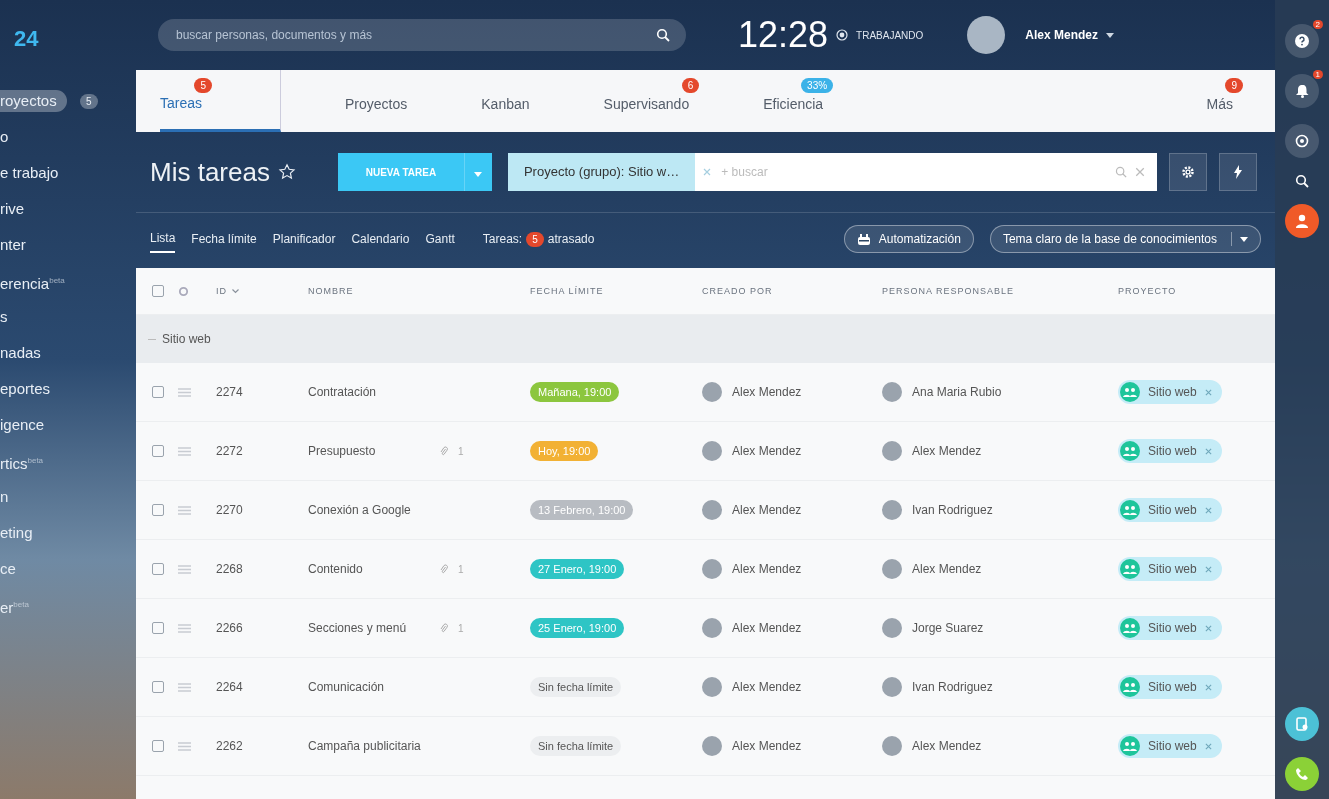 Image resolution: width=1329 pixels, height=799 pixels. Describe the element at coordinates (832, 172) in the screenshot. I see `filter-field: Proyecto (grupo): Sitio w… + buscar` at that location.